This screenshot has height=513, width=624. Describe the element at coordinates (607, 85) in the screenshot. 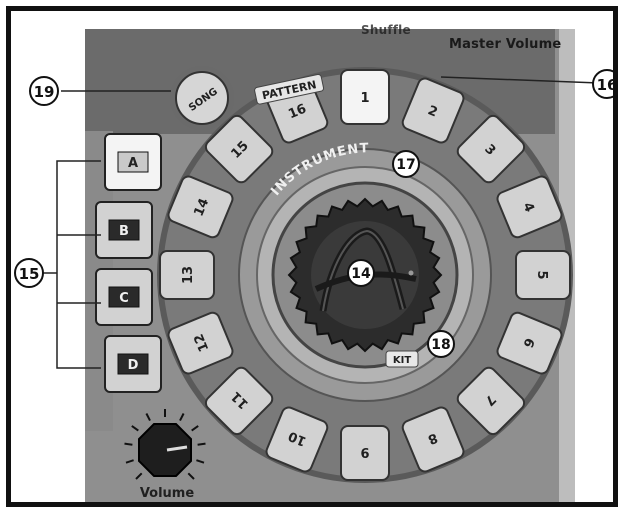

I see `callout-16-text: 16` at that location.